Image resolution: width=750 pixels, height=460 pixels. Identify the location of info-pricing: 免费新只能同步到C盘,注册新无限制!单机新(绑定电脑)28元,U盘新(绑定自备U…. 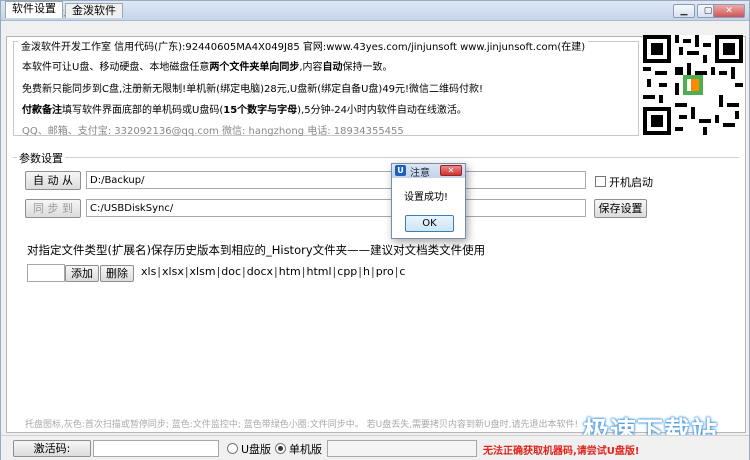
(253, 89).